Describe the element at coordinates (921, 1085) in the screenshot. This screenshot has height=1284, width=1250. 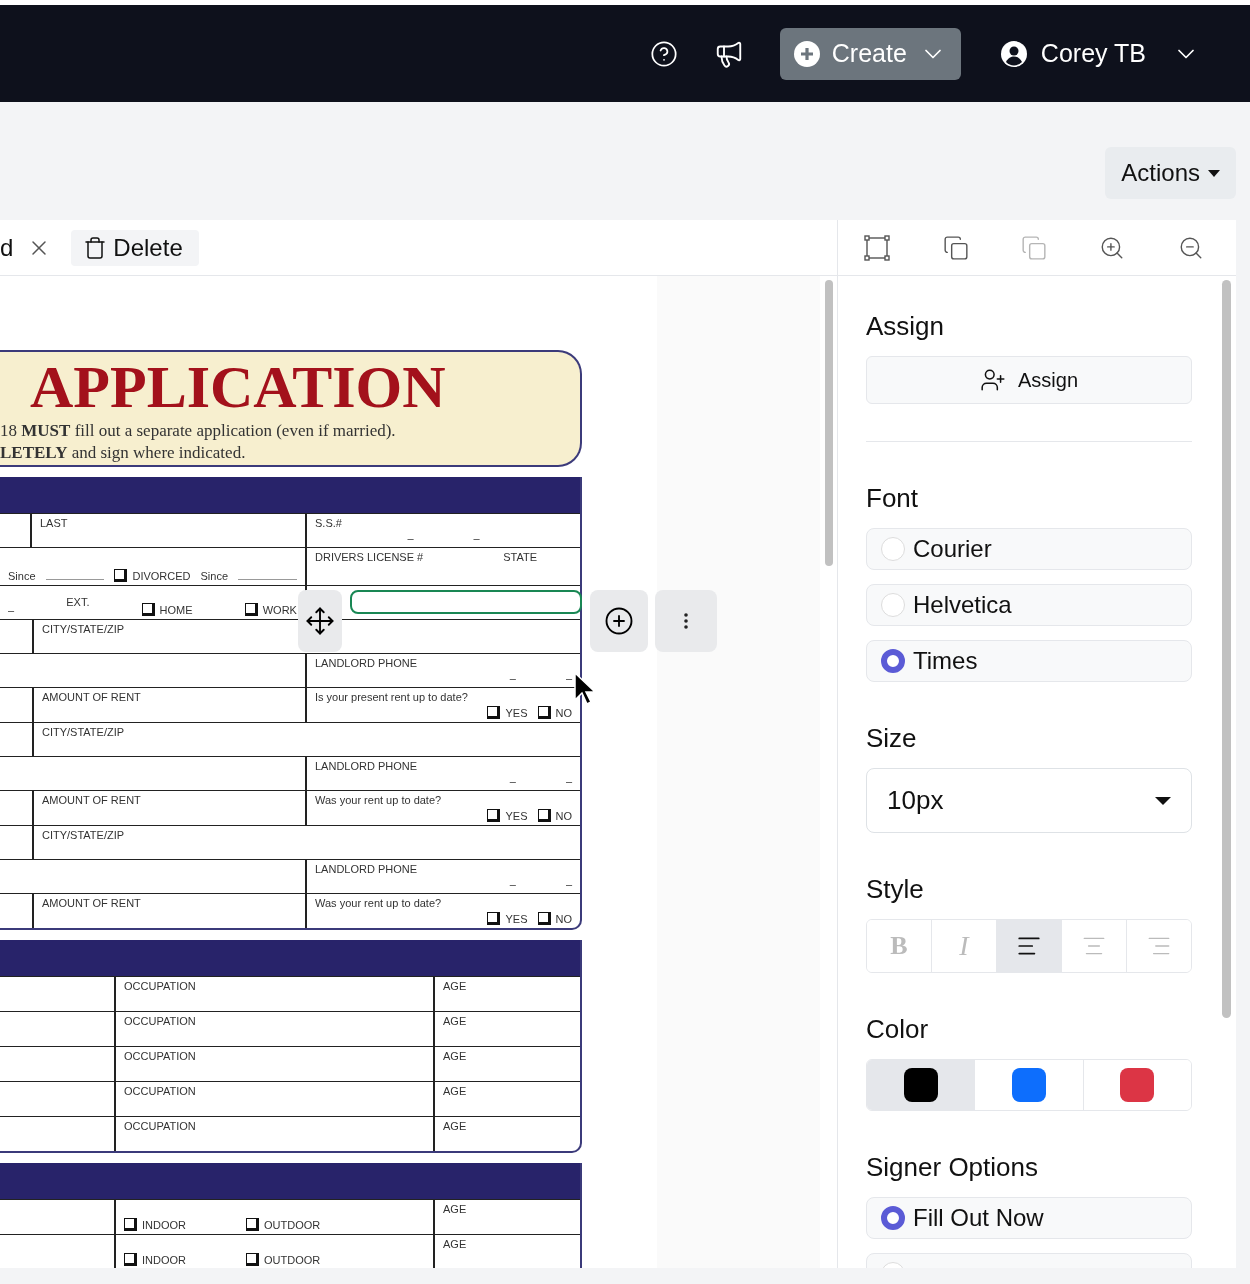
I see `color-option` at that location.